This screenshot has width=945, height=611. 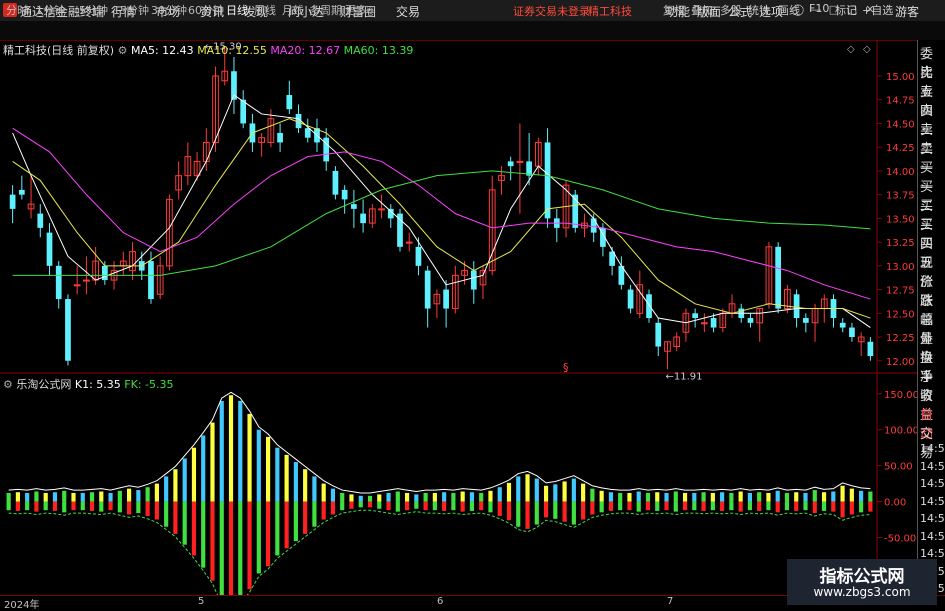 What do you see at coordinates (93, 10) in the screenshot?
I see `period-5min: 5分钟` at bounding box center [93, 10].